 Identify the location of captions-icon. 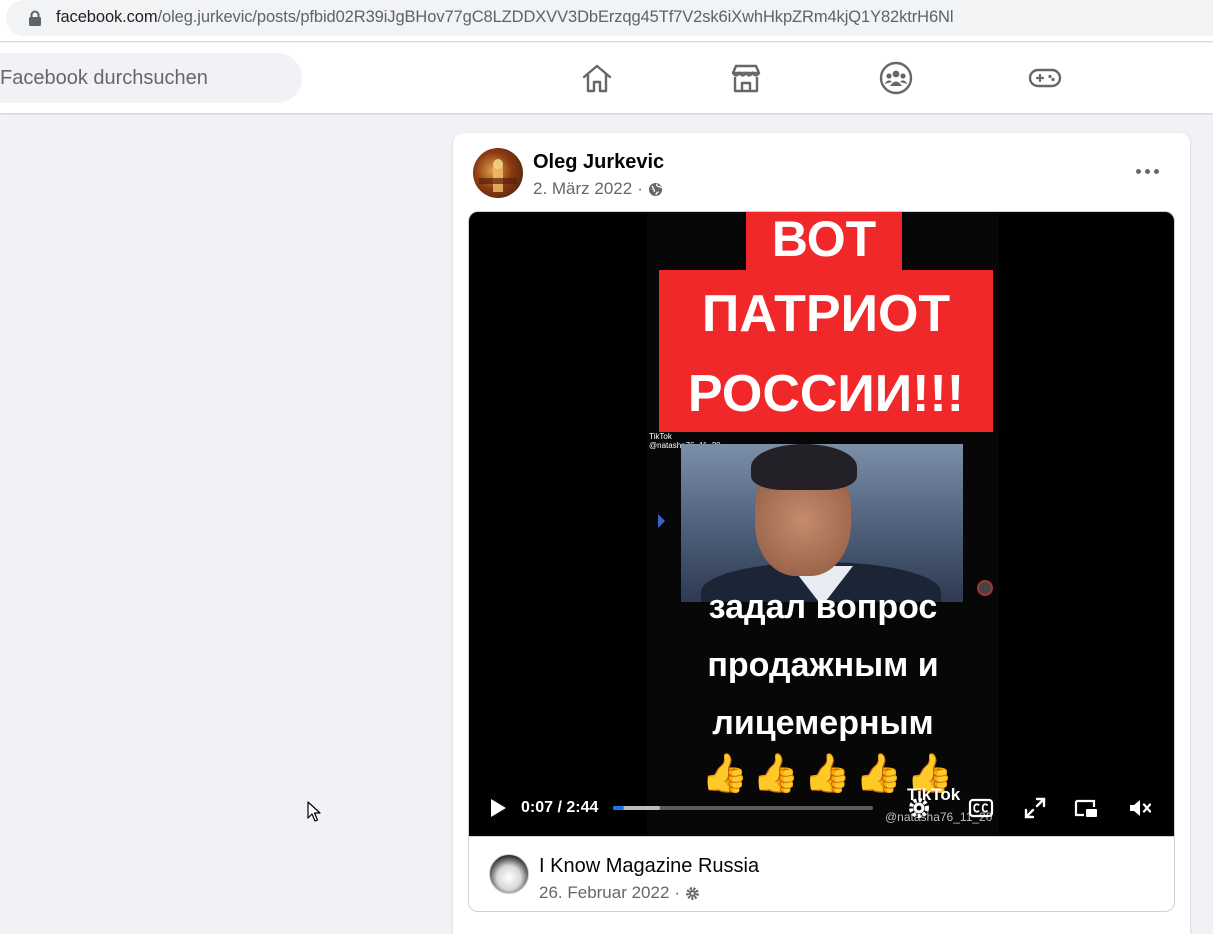
(981, 808).